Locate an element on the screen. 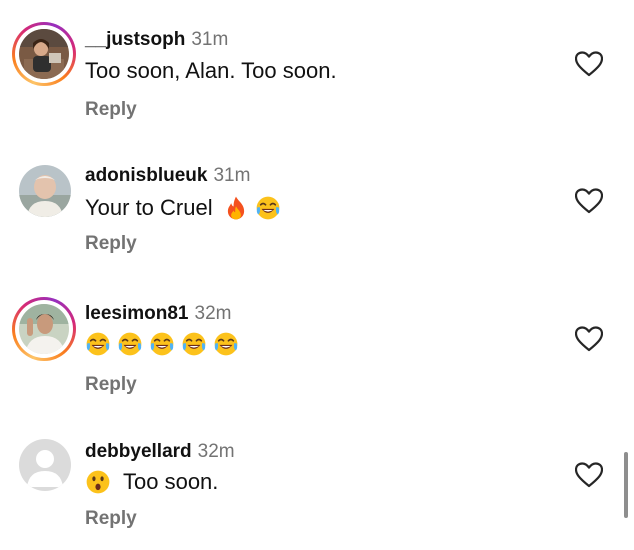  comment-text is located at coordinates (165, 344).